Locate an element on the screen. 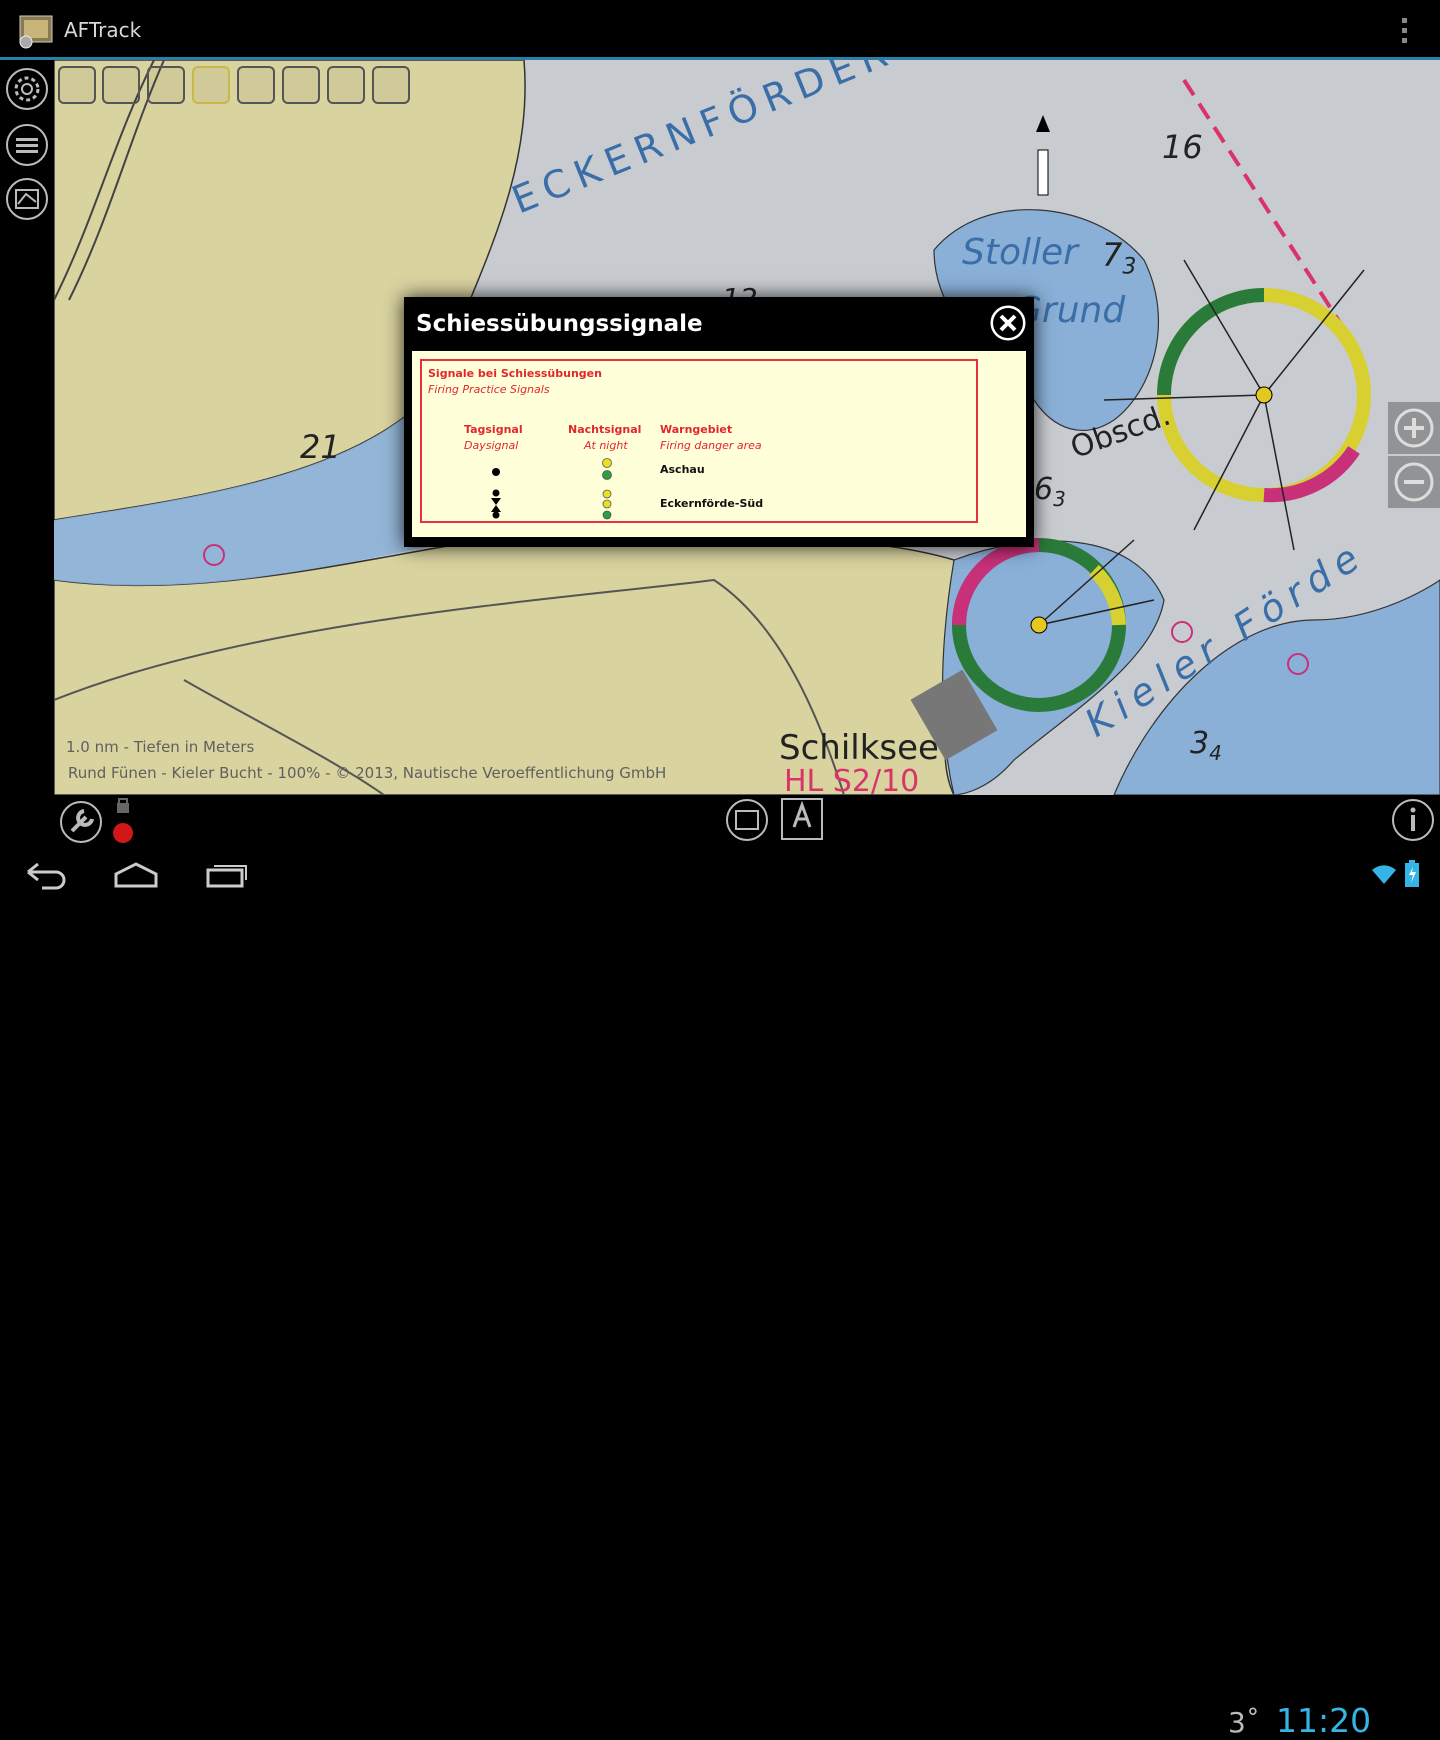 The height and width of the screenshot is (1740, 1440). column-day-de: Tagsignal is located at coordinates (493, 429).